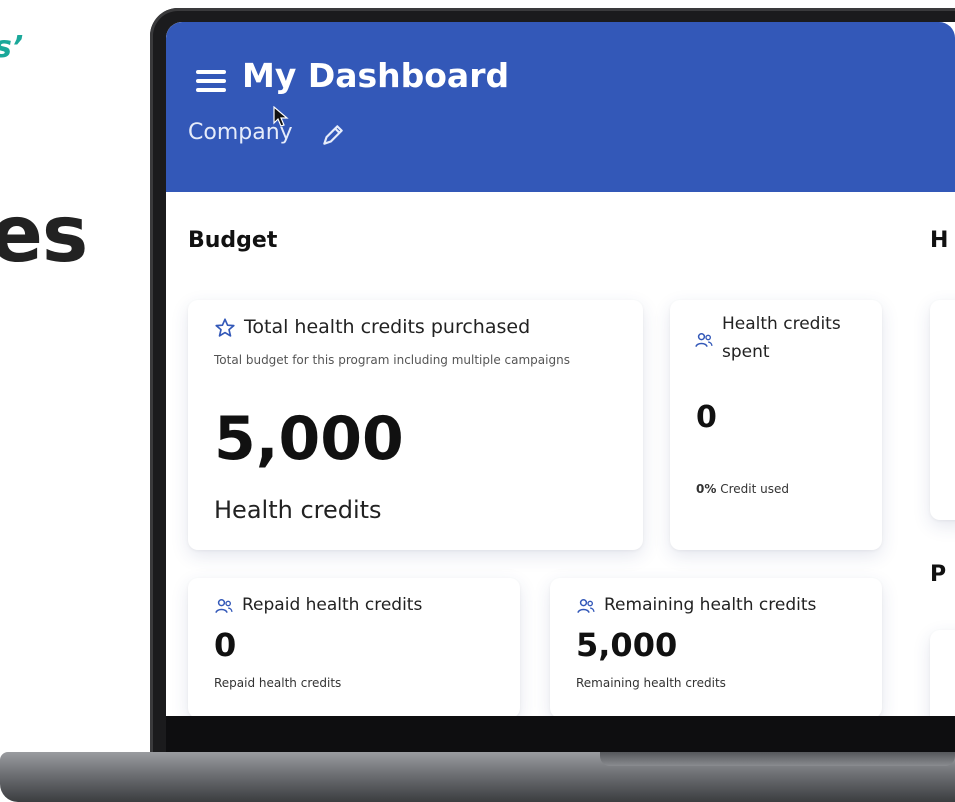  I want to click on right-card-top, so click(942, 410).